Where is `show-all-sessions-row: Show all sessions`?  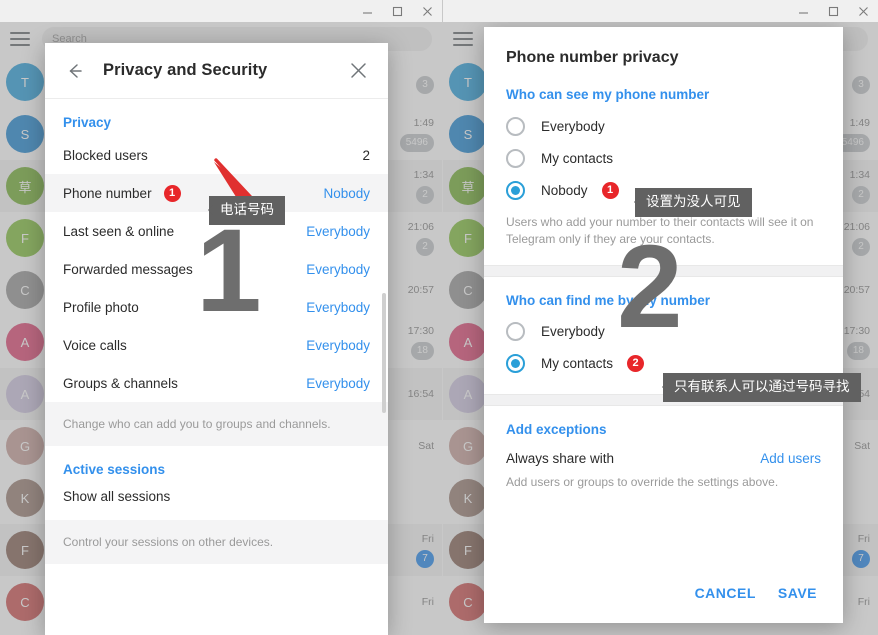 show-all-sessions-row: Show all sessions is located at coordinates (216, 500).